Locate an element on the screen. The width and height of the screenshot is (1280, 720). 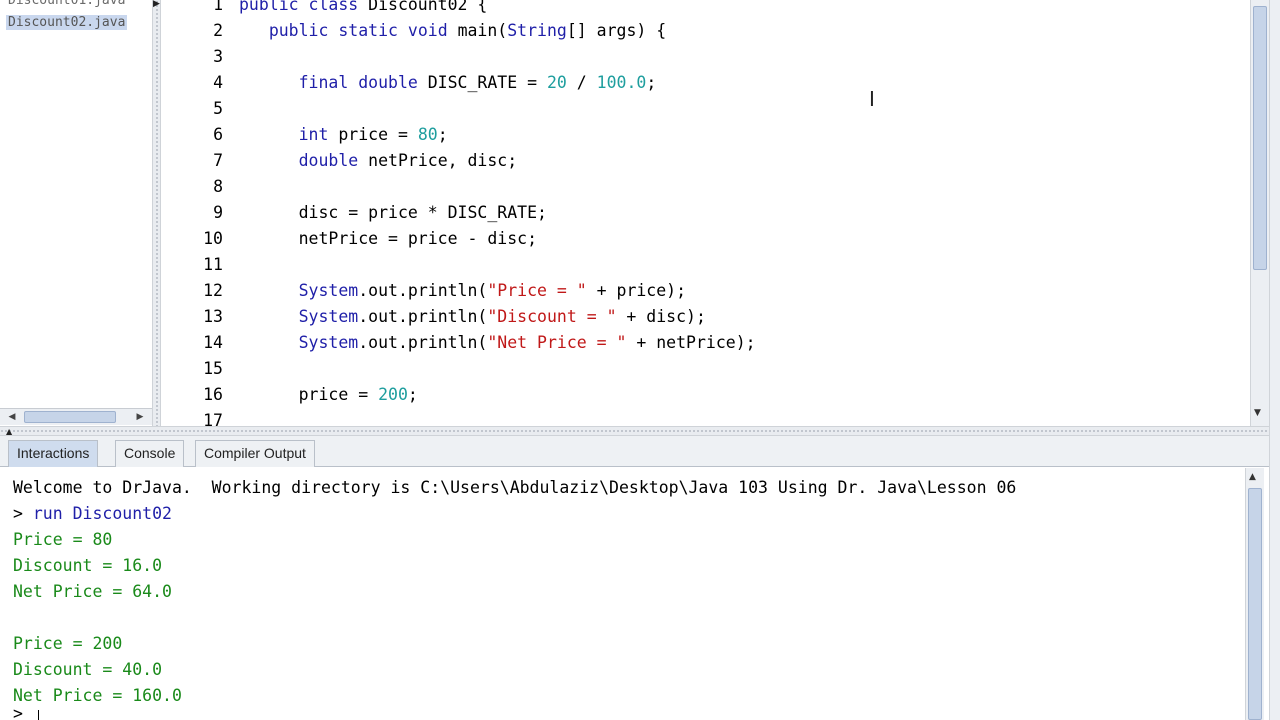
code-token: + price); is located at coordinates (636, 290).